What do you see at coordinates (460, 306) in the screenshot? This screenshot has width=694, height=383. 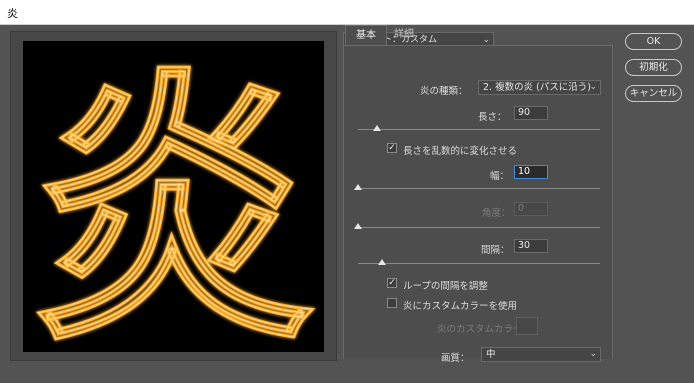 I see `custom-color-label: 炎にカスタムカラーを使用` at bounding box center [460, 306].